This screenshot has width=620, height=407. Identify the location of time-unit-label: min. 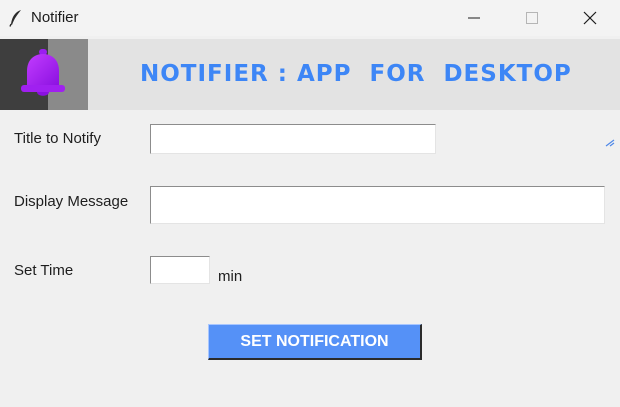
(230, 276).